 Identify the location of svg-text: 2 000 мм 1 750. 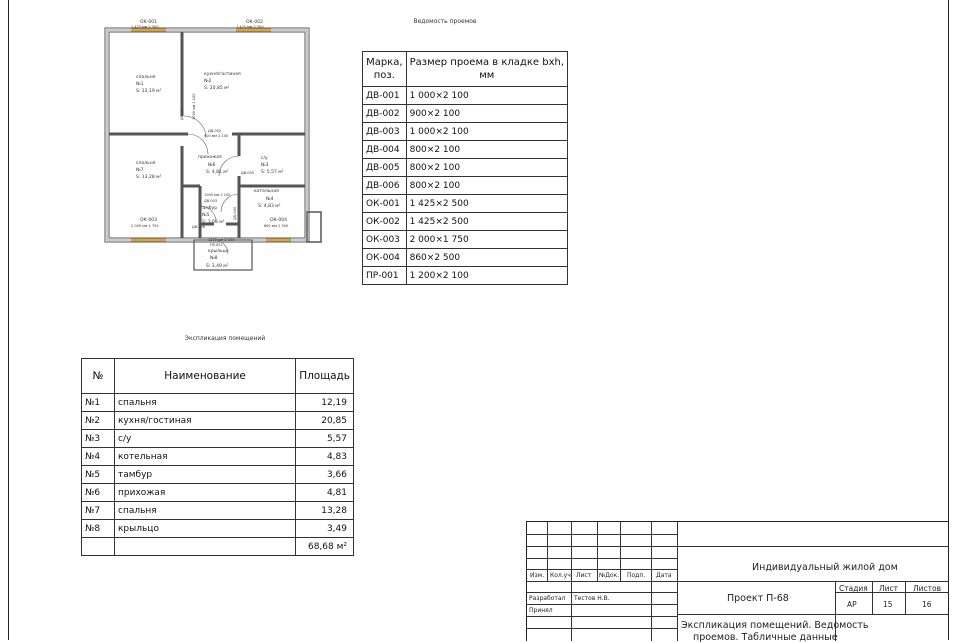
(145, 226).